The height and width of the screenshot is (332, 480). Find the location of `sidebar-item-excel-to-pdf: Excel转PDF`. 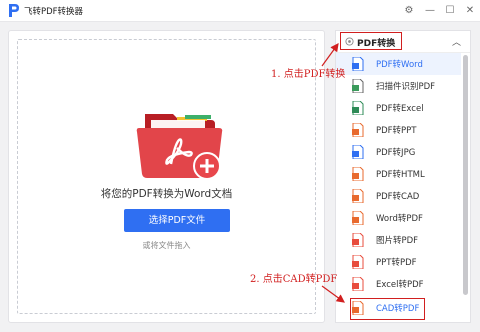

sidebar-item-excel-to-pdf: Excel转PDF is located at coordinates (398, 284).